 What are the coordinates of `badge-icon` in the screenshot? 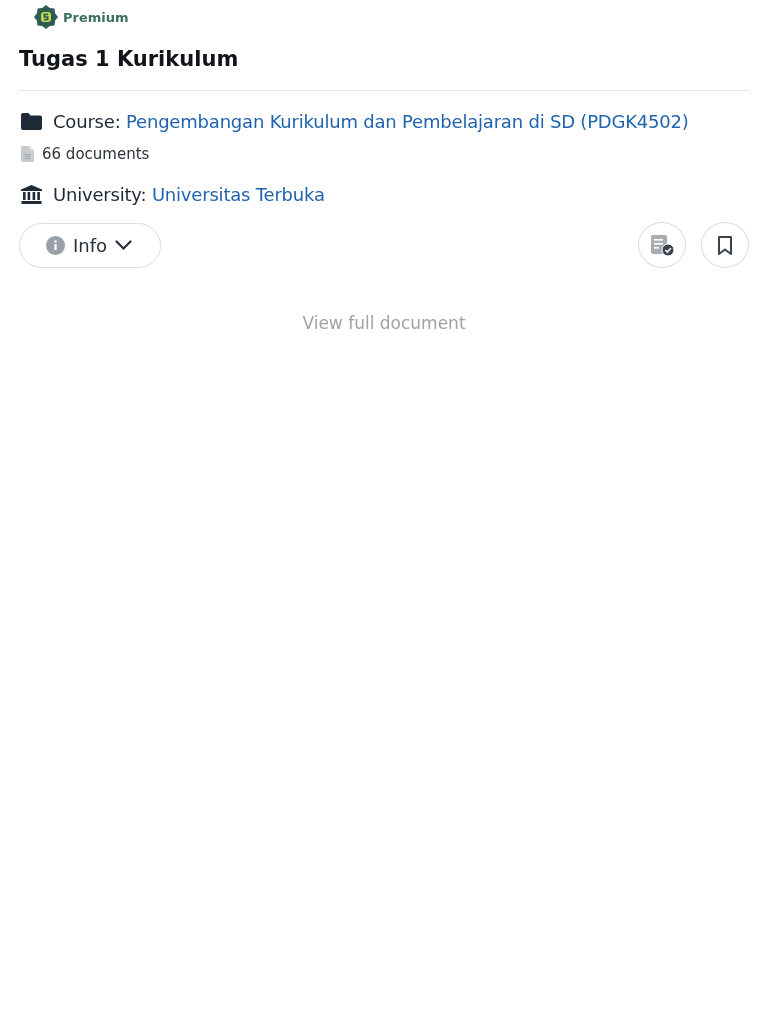 It's located at (46, 17).